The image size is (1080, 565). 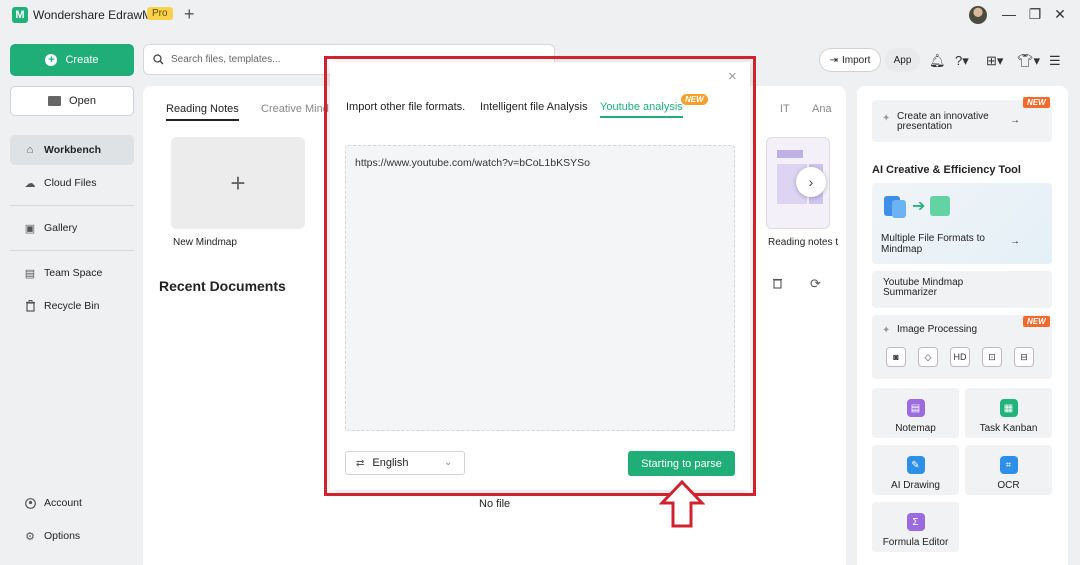 I want to click on sidebar-item-team-space: ▤ Team Space, so click(x=72, y=273).